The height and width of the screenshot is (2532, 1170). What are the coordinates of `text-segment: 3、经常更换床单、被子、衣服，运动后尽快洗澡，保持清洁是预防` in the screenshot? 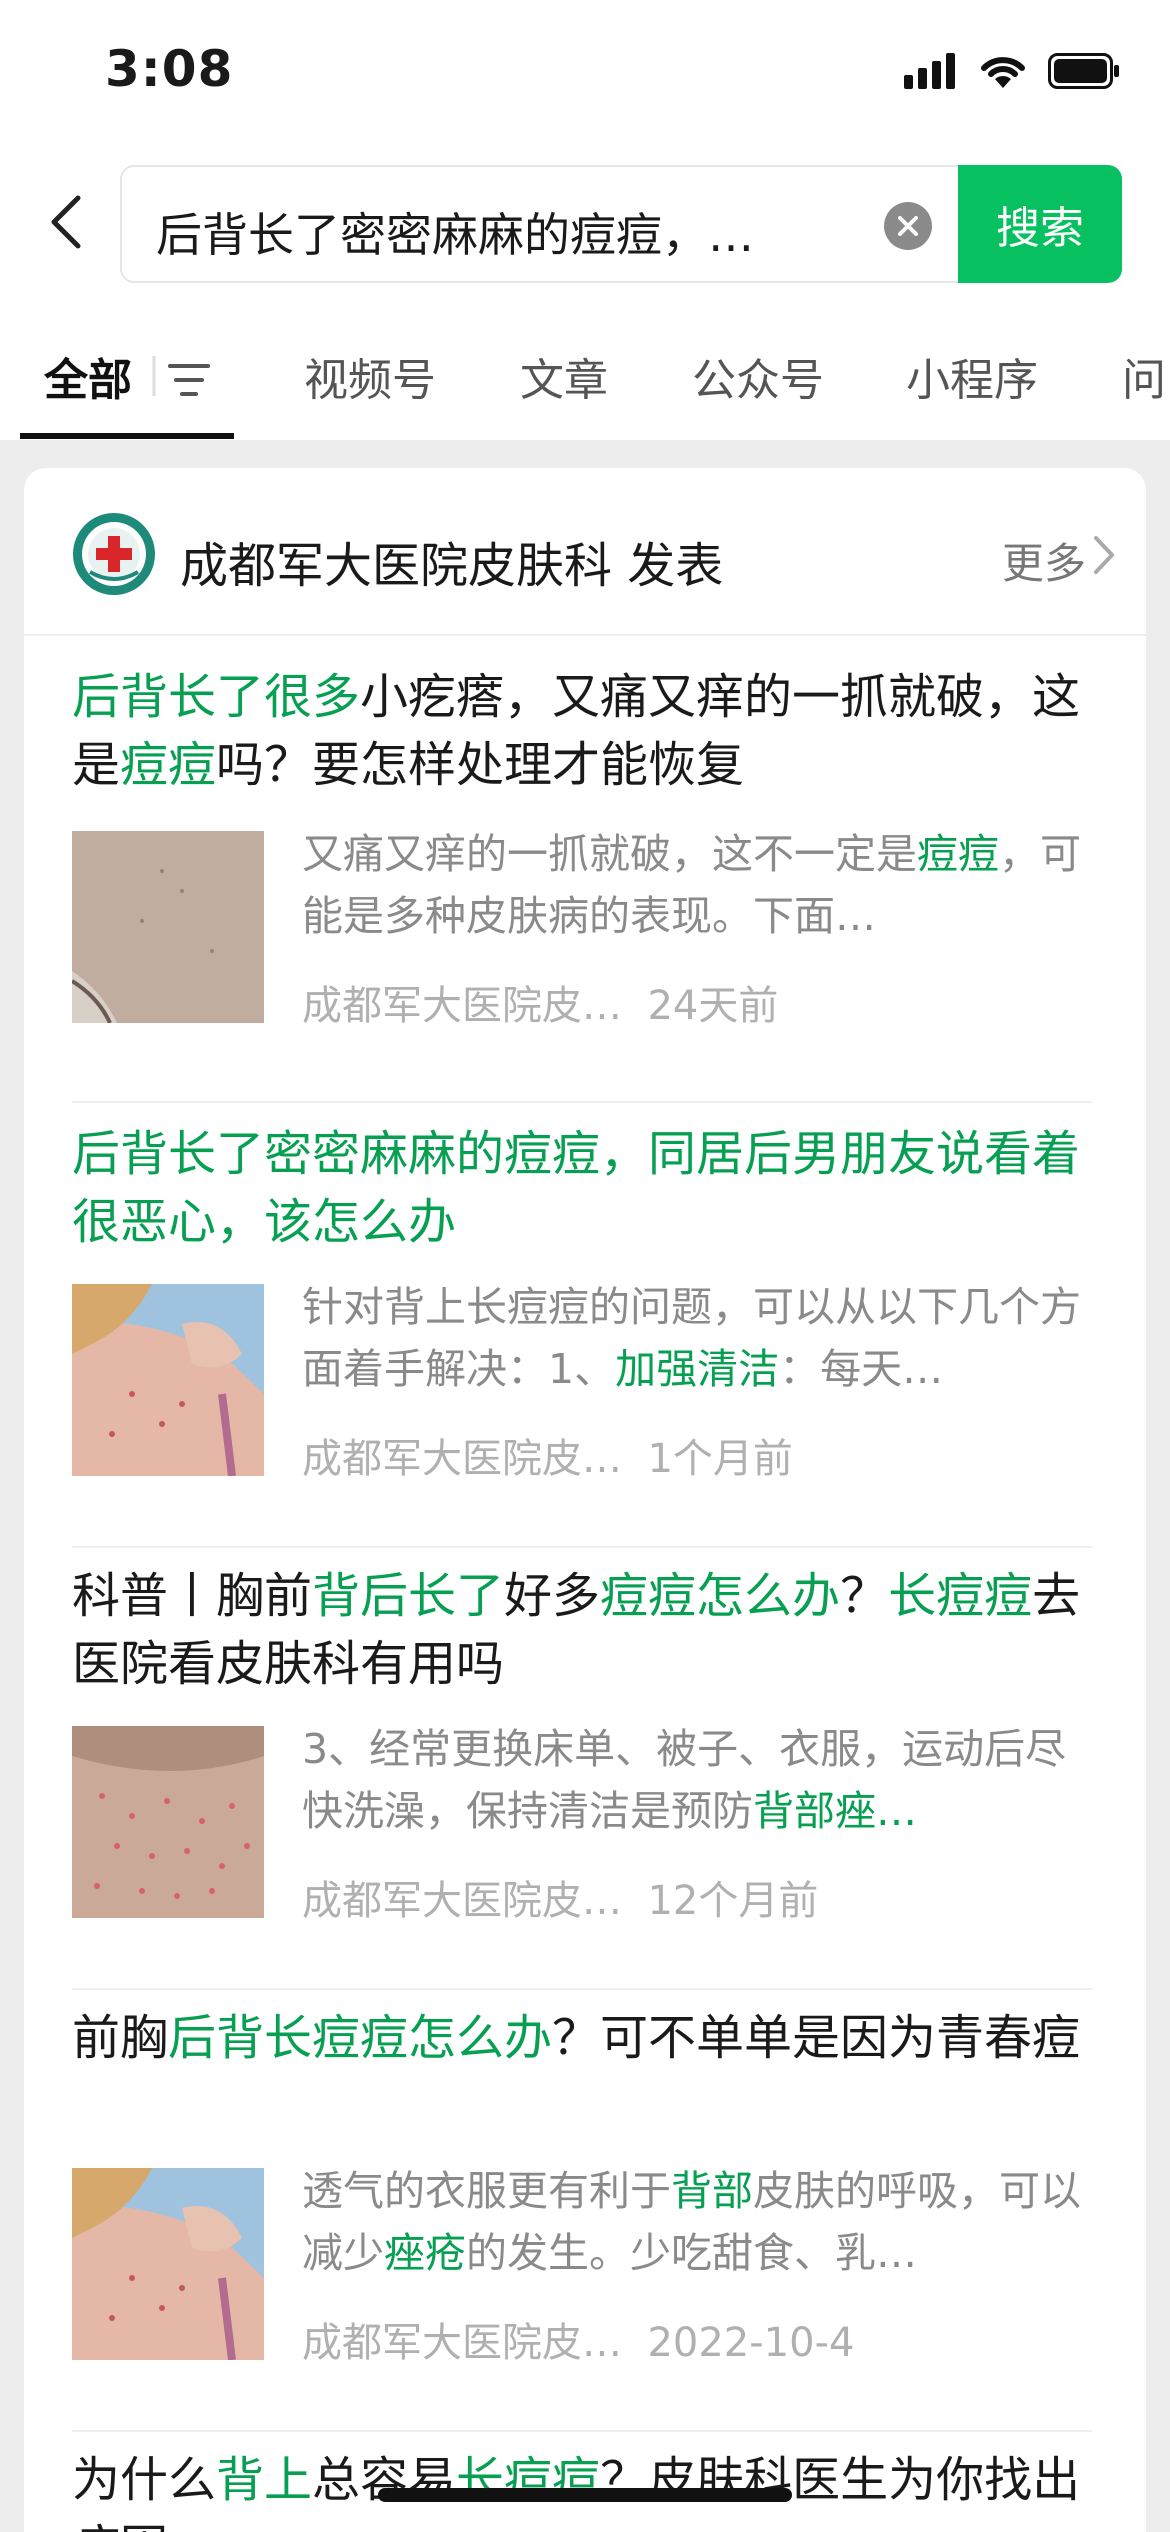 It's located at (684, 1780).